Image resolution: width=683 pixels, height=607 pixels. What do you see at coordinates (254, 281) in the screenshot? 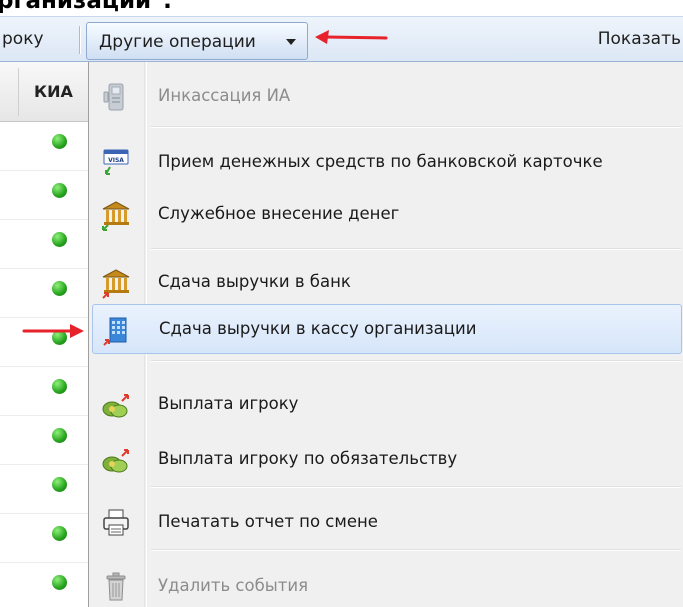
I see `menu-item-label: Сдача выручки в банк` at bounding box center [254, 281].